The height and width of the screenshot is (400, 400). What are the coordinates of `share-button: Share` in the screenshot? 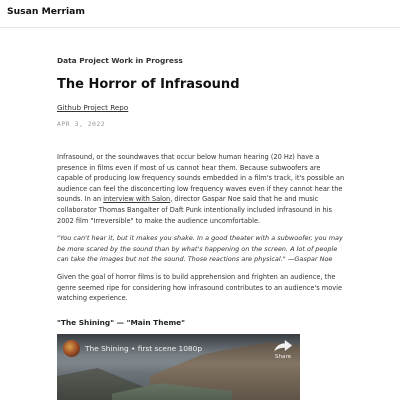 It's located at (283, 352).